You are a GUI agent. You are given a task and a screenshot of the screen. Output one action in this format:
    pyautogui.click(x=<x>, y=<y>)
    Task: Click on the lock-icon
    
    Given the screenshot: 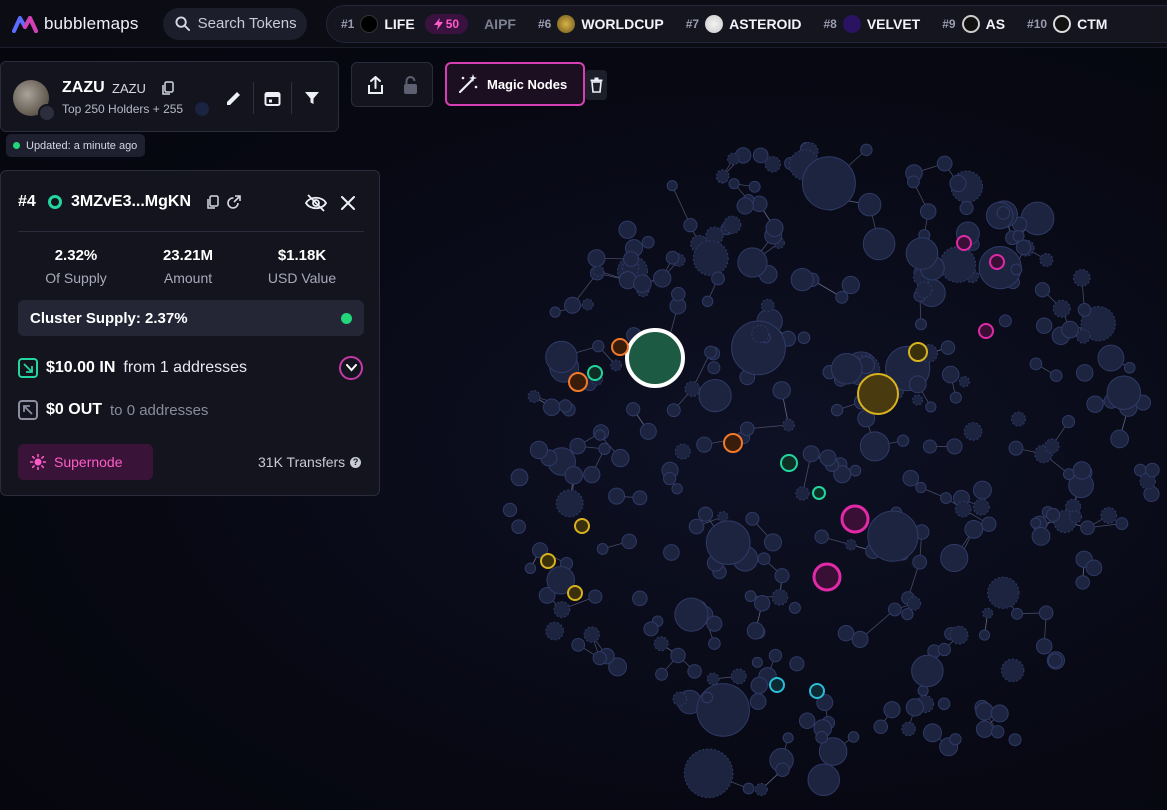 What is the action you would take?
    pyautogui.click(x=410, y=85)
    